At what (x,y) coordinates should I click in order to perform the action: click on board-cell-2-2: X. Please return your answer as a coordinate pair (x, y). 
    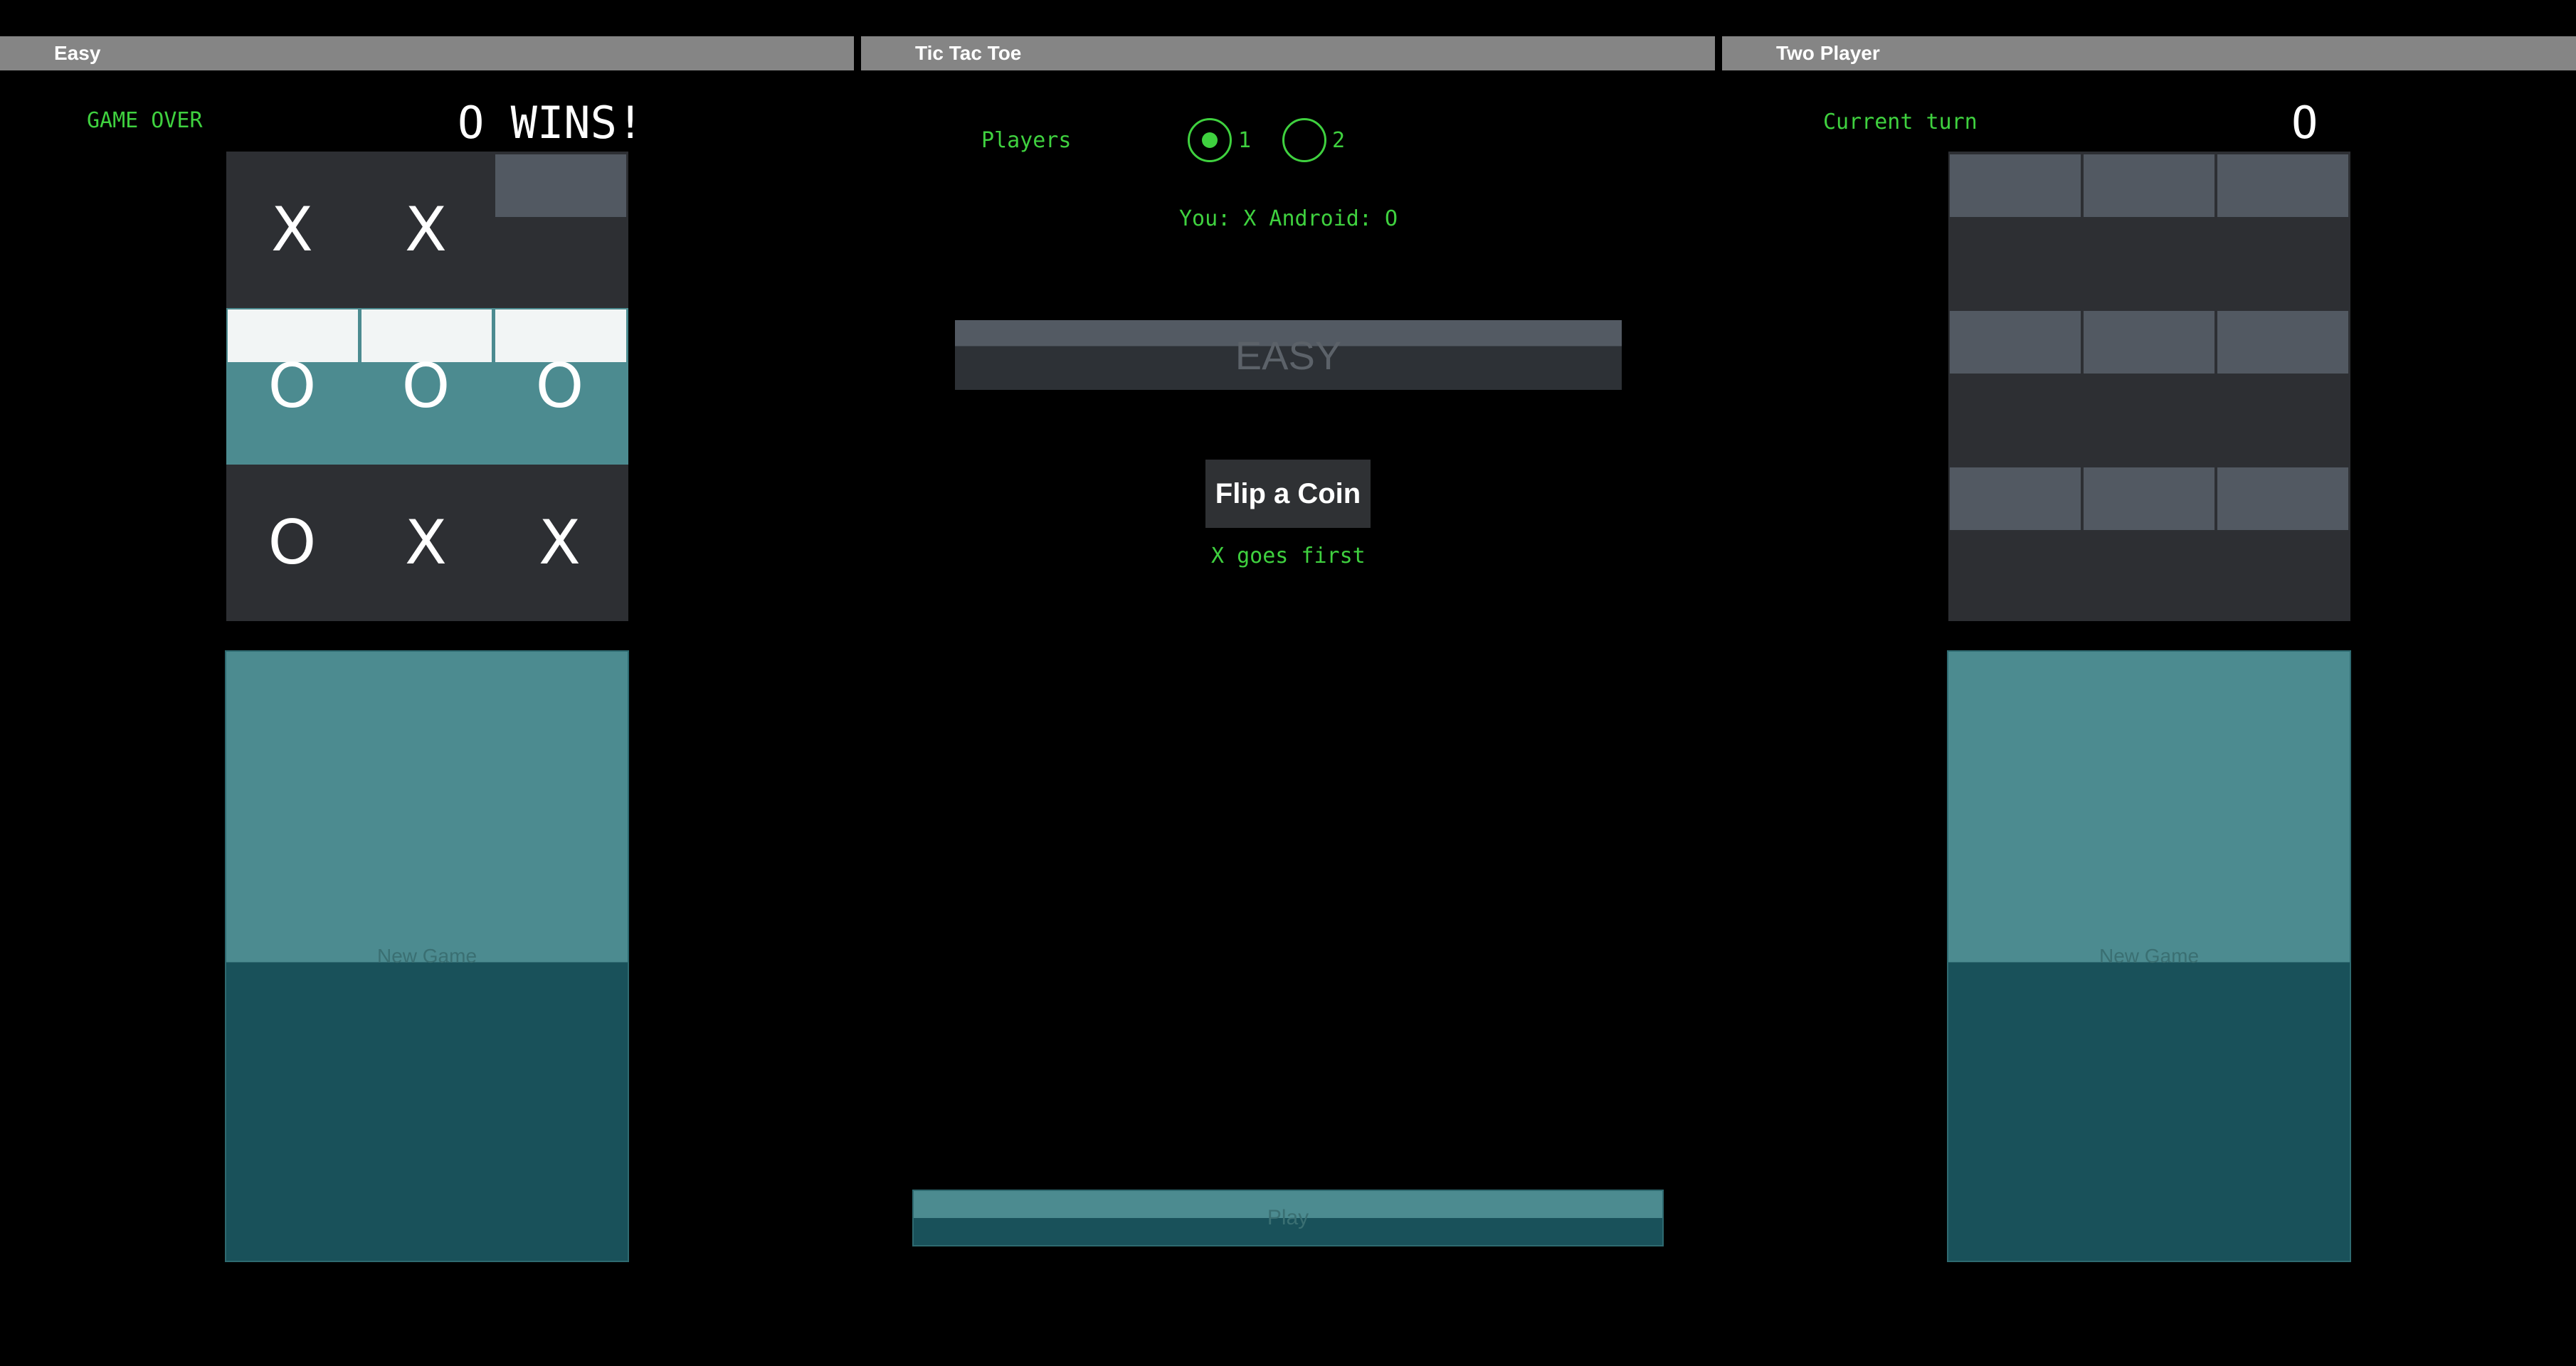
    Looking at the image, I should click on (559, 543).